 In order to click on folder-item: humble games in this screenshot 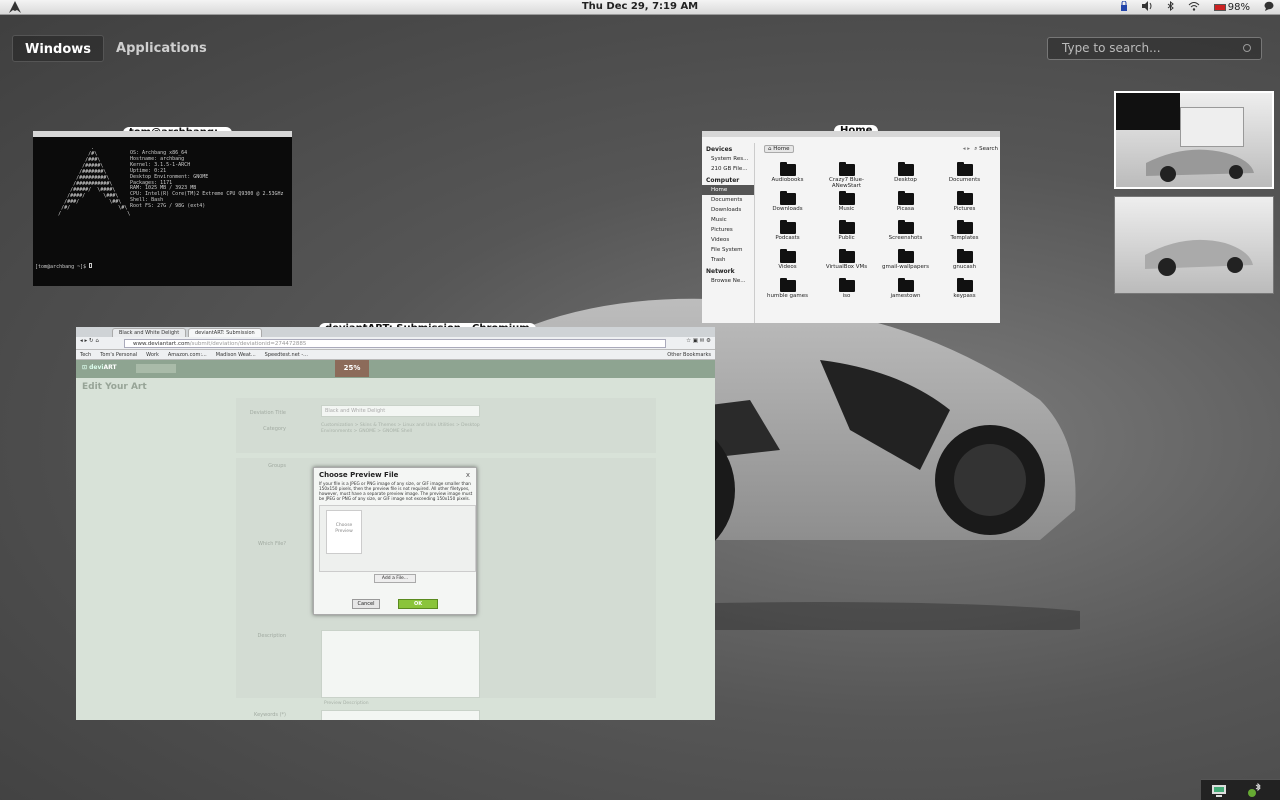, I will do `click(787, 291)`.